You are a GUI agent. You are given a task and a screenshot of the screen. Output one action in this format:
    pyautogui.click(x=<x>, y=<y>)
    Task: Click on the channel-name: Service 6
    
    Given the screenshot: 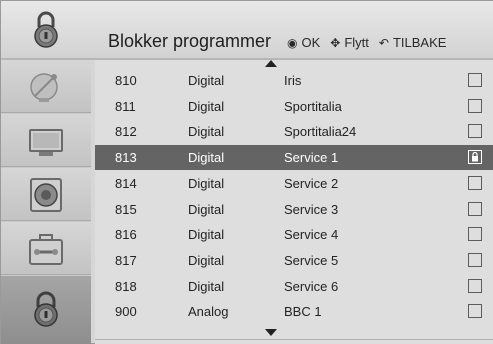 What is the action you would take?
    pyautogui.click(x=311, y=286)
    